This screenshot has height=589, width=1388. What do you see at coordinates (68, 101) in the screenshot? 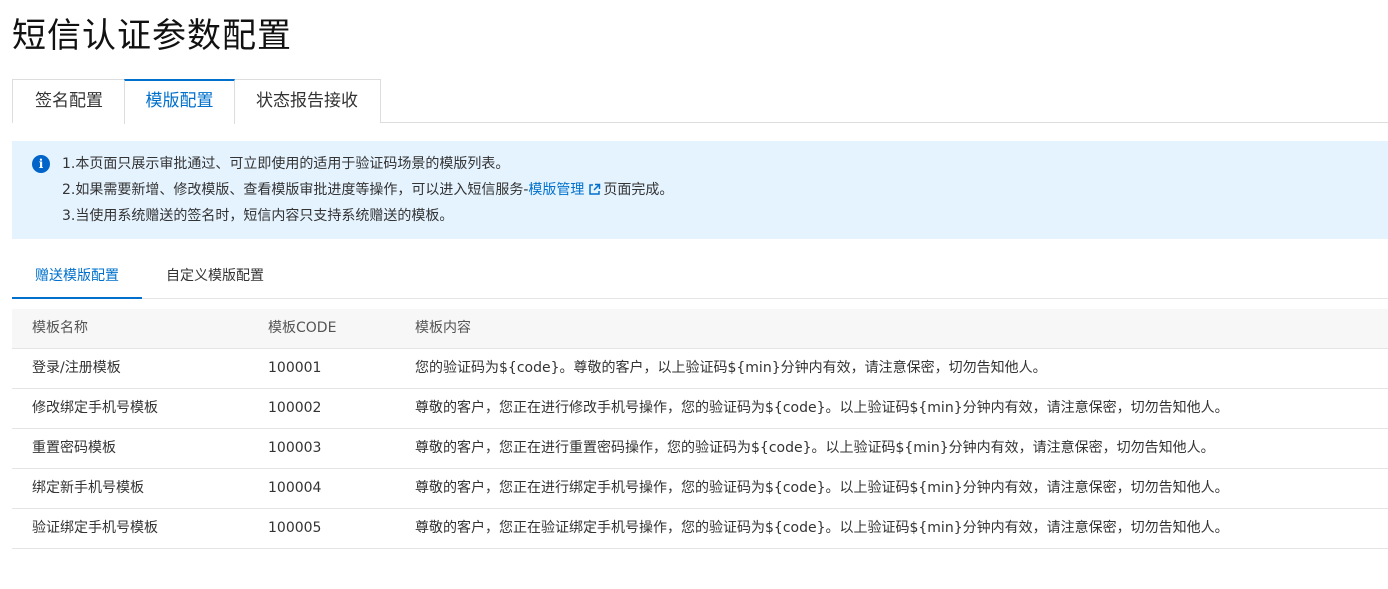
I see `tab-signature-config: 签名配置` at bounding box center [68, 101].